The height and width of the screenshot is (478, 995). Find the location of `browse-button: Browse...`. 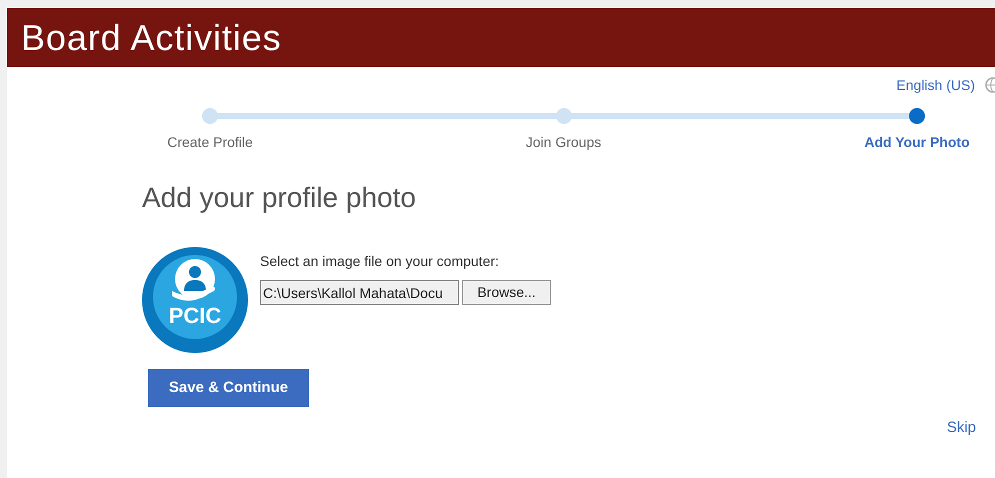

browse-button: Browse... is located at coordinates (506, 292).